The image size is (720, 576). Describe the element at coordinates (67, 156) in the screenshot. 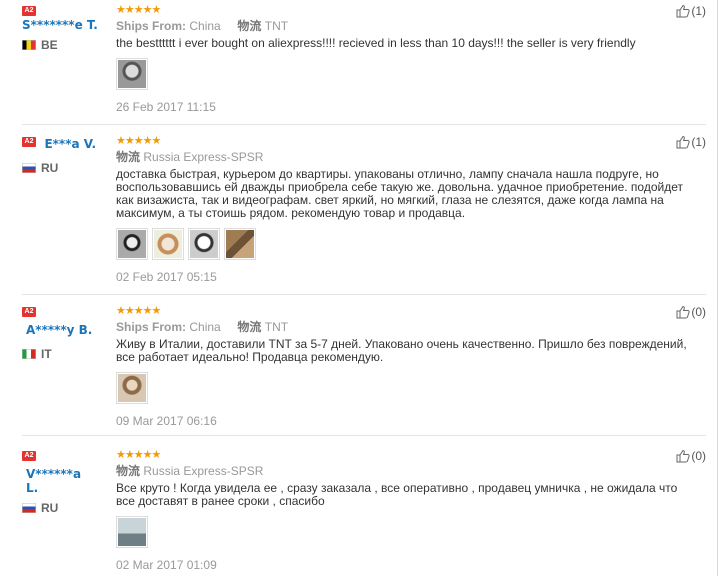

I see `reviewer-info: A2 E***a V. RU` at that location.